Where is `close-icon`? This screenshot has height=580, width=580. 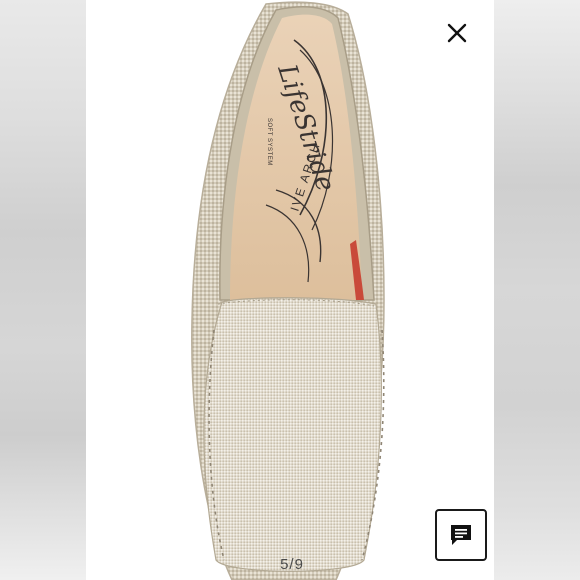 close-icon is located at coordinates (457, 33).